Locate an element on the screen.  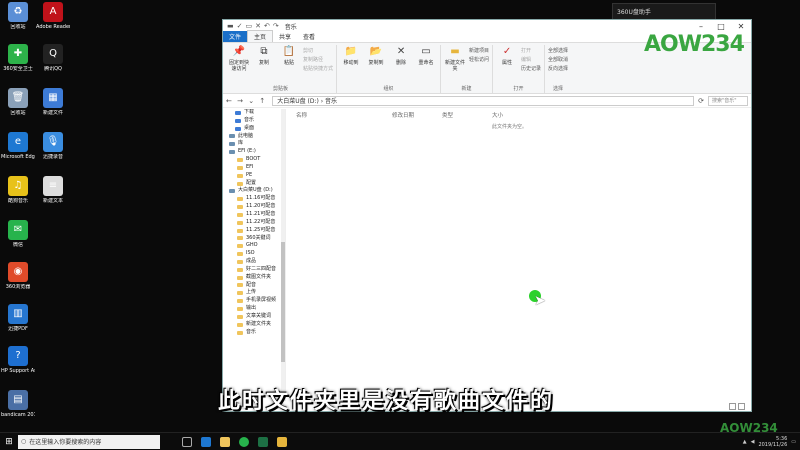
tree-item: 桌面 is located at coordinates (254, 129).